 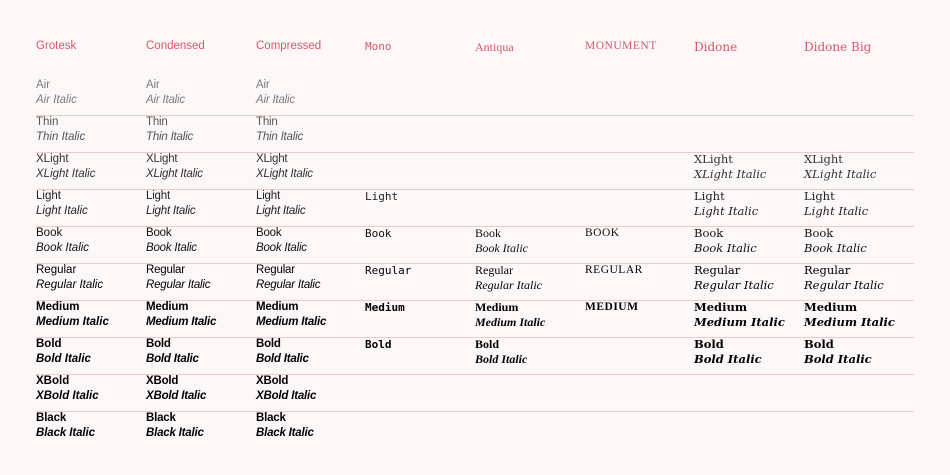 I want to click on style-name: XBold, so click(x=162, y=381).